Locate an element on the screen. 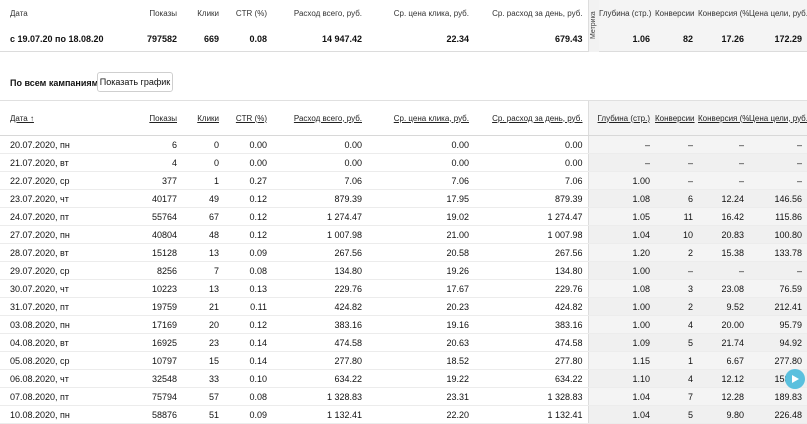 Image resolution: width=807 pixels, height=424 pixels. cell-ctr: 0.12 is located at coordinates (248, 324).